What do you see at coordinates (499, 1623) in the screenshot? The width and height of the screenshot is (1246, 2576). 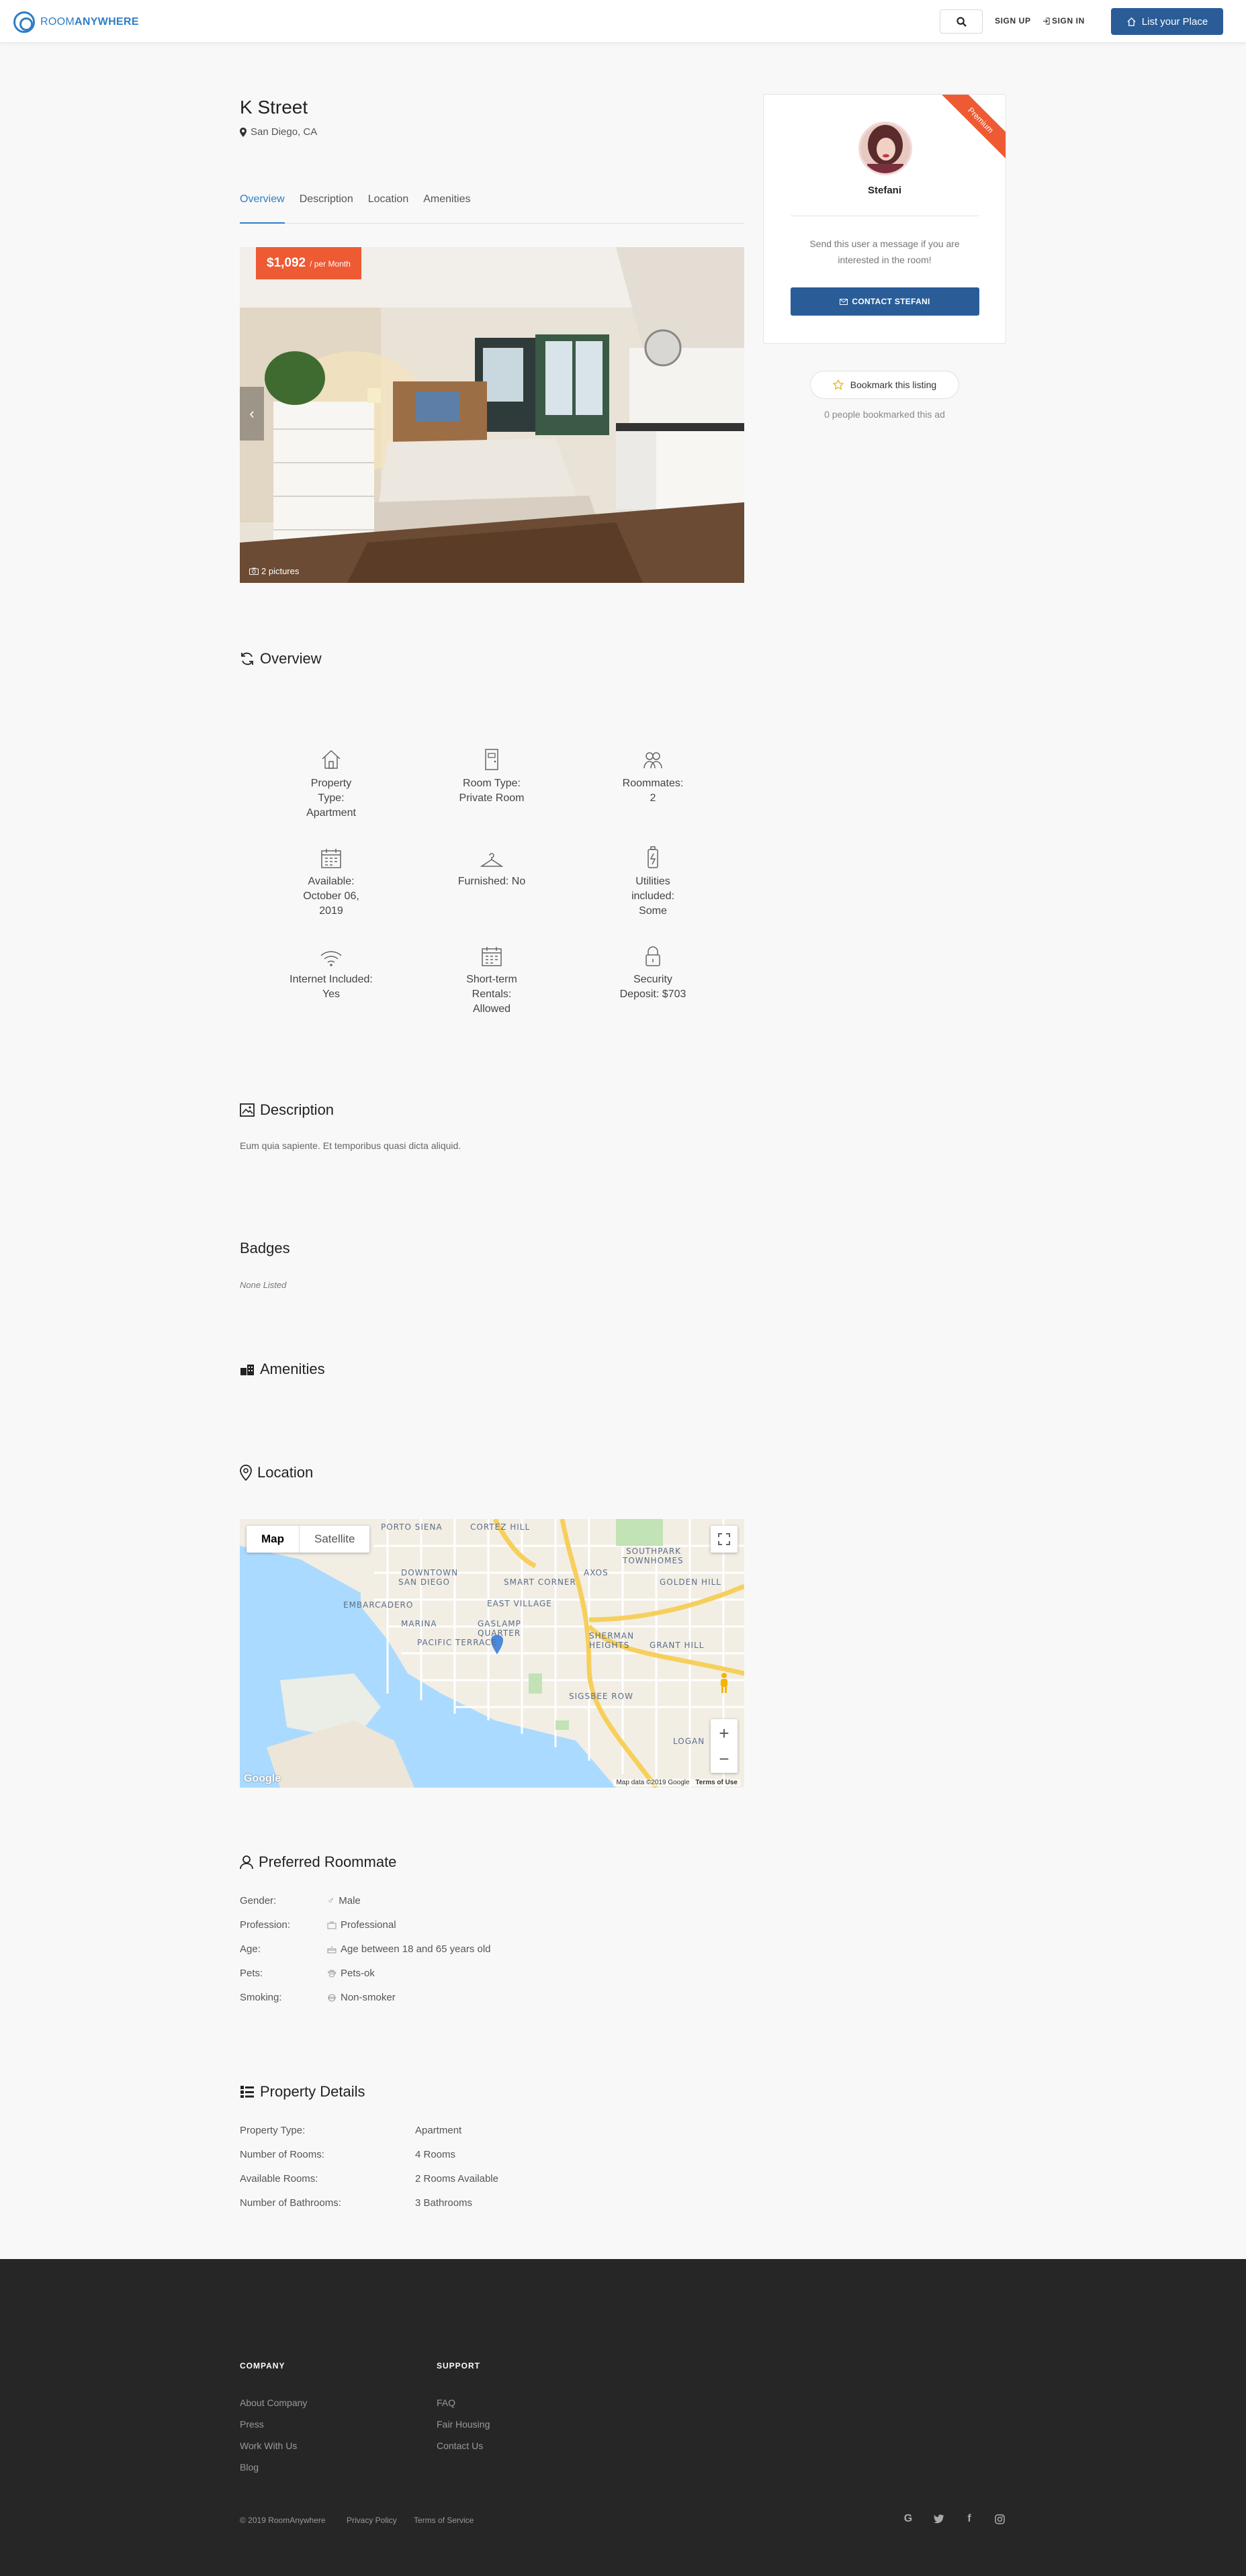 I see `svg-text: GASLAMP` at bounding box center [499, 1623].